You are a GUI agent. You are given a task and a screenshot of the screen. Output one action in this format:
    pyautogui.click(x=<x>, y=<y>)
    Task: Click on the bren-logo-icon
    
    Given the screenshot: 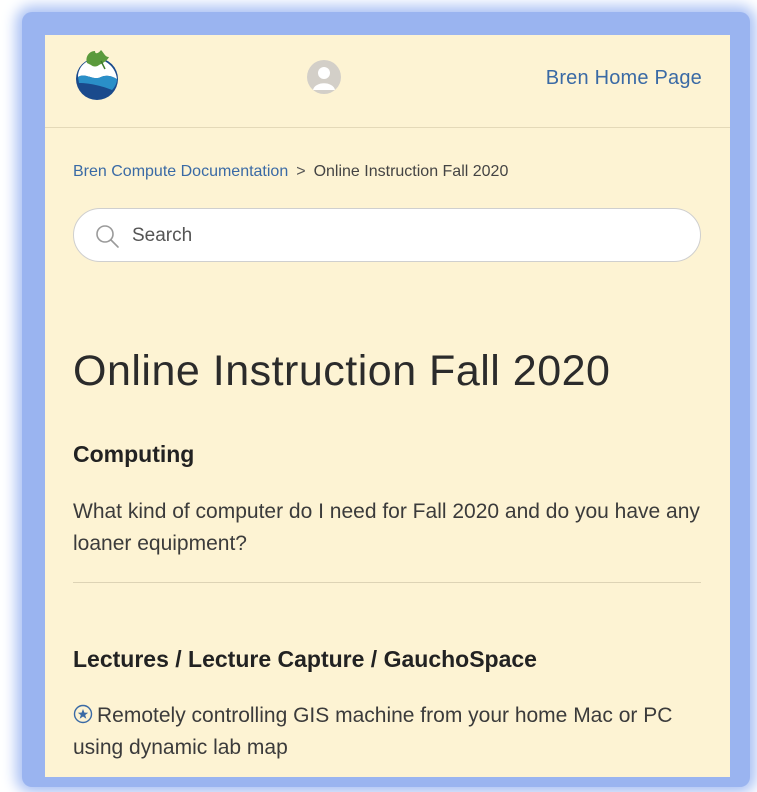 What is the action you would take?
    pyautogui.click(x=97, y=75)
    